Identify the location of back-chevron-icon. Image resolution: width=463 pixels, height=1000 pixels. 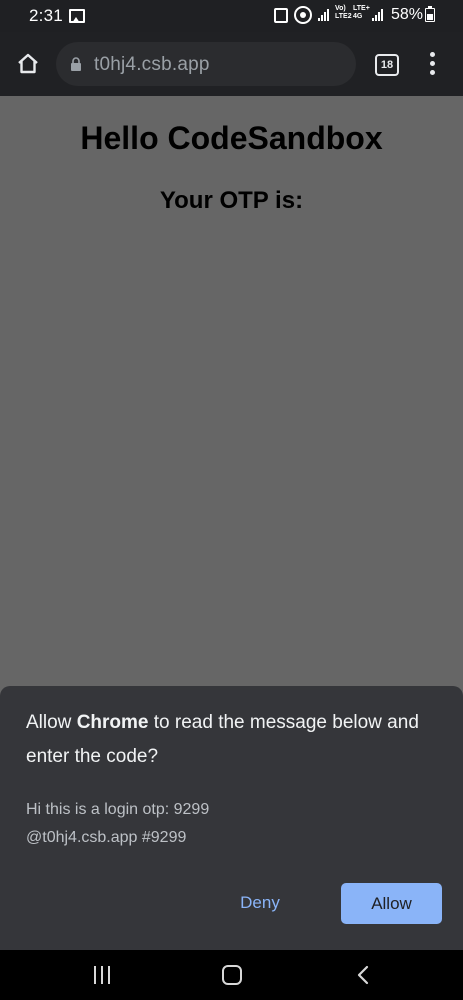
(363, 975).